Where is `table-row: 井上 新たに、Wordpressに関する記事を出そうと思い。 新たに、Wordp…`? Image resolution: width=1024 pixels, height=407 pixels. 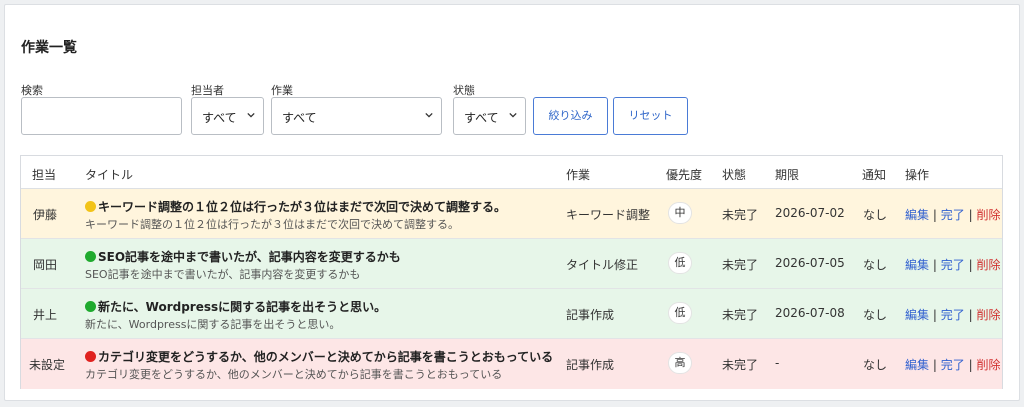 table-row: 井上 新たに、Wordpressに関する記事を出そうと思い。 新たに、Wordp… is located at coordinates (511, 314).